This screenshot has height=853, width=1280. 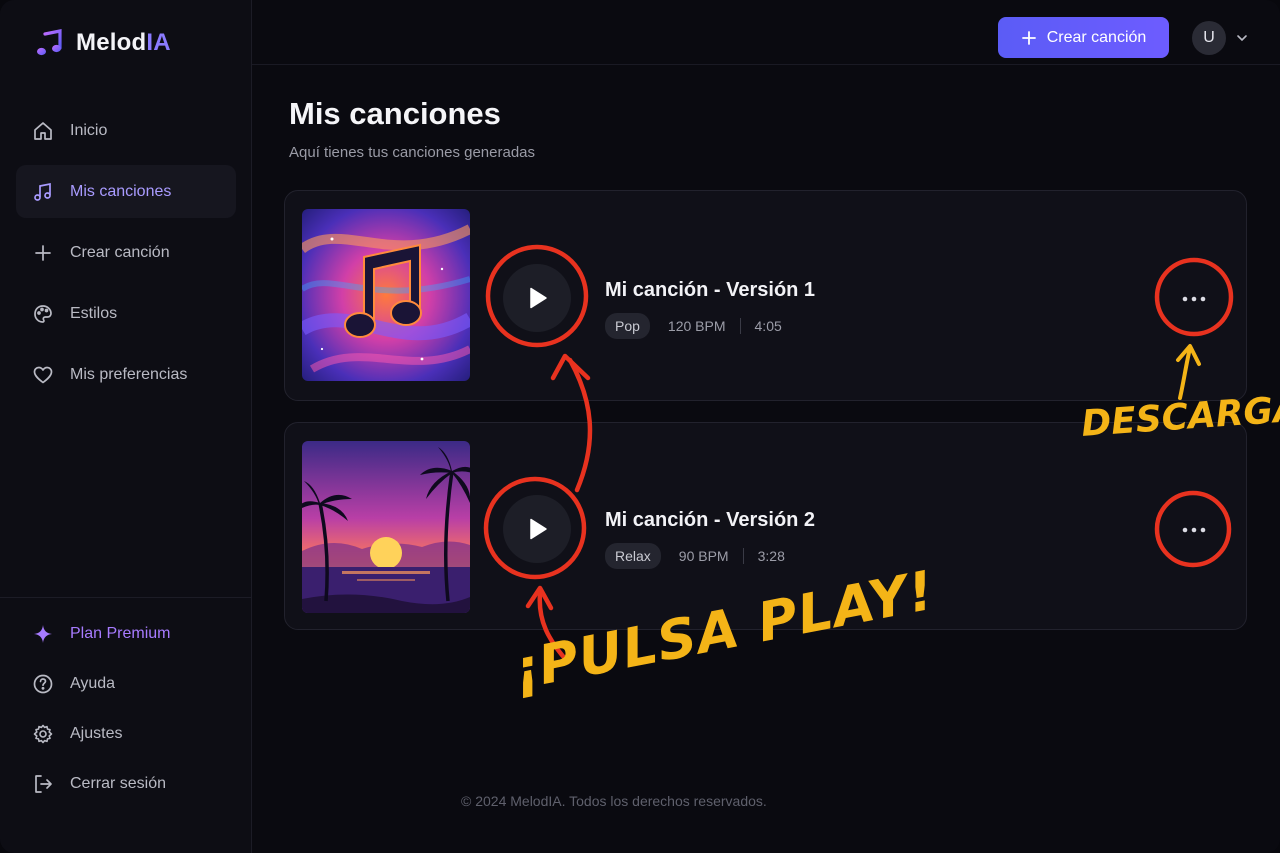 I want to click on create-song-label: Crear canción, so click(x=1096, y=37).